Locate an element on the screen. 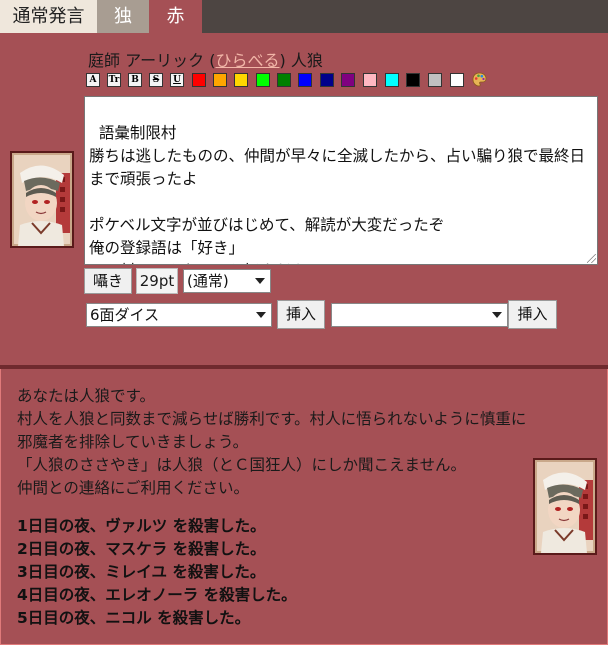 This screenshot has height=645, width=608. resize-grip-icon is located at coordinates (591, 258).